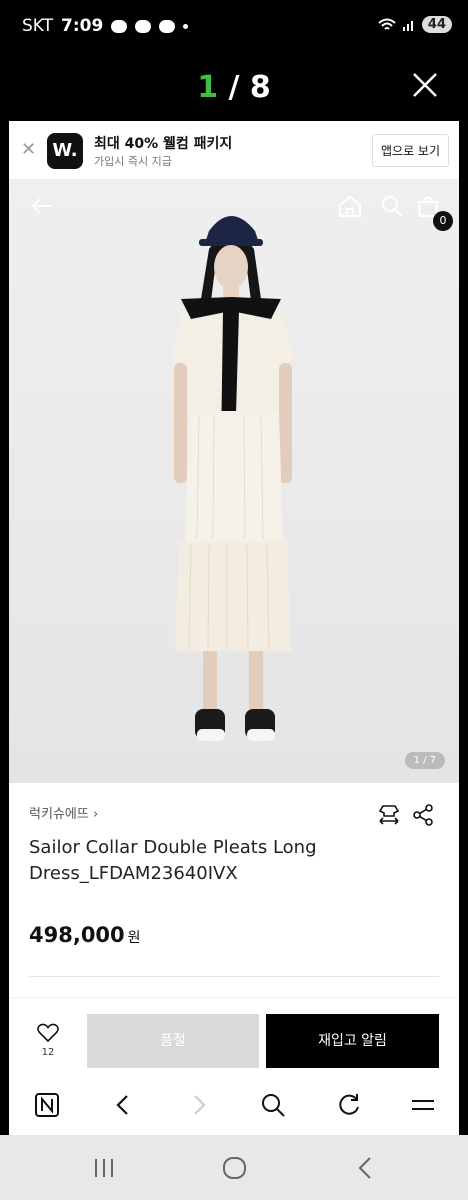 The height and width of the screenshot is (1200, 468). What do you see at coordinates (410, 150) in the screenshot?
I see `open-app-button: 앱으로 보기` at bounding box center [410, 150].